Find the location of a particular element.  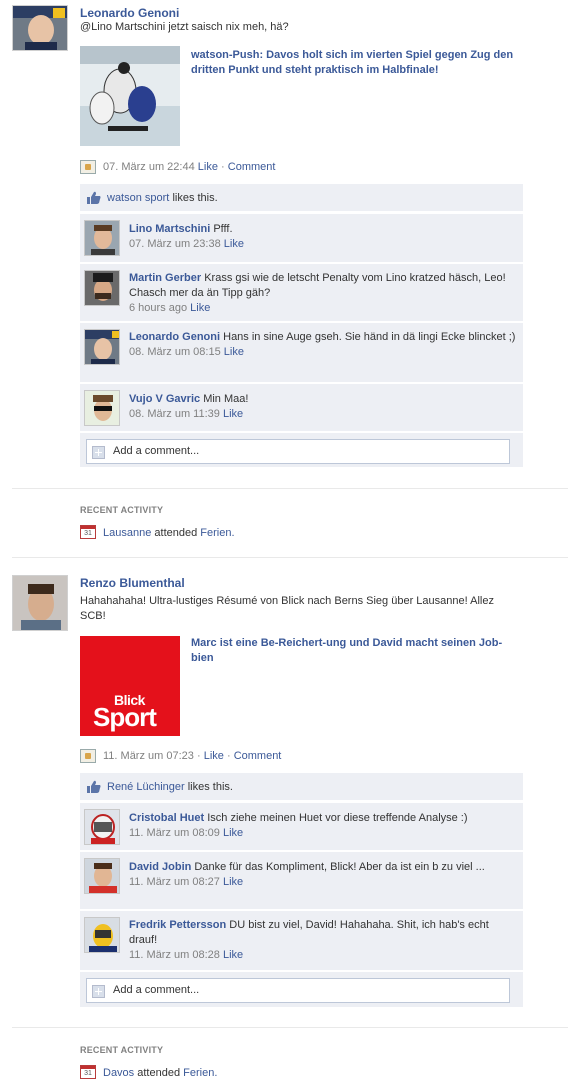

liker-name: René Lüchinger is located at coordinates (146, 787).